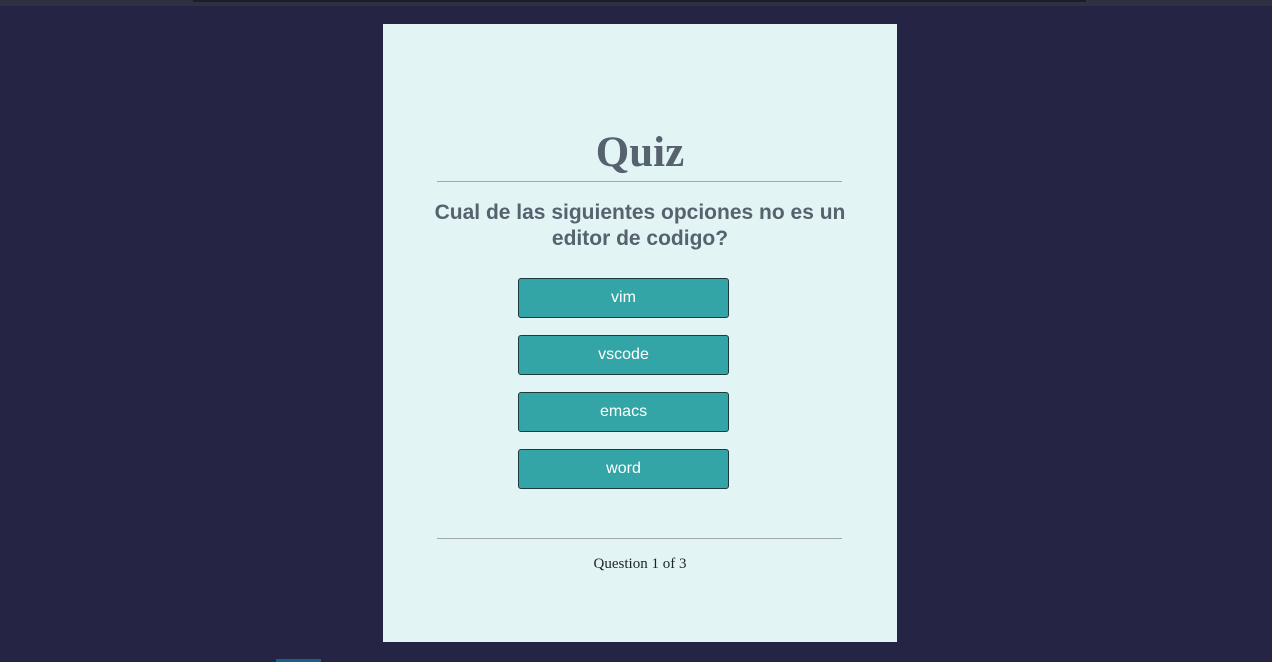 Image resolution: width=1272 pixels, height=662 pixels. Describe the element at coordinates (636, 3) in the screenshot. I see `browser-top-bar` at that location.